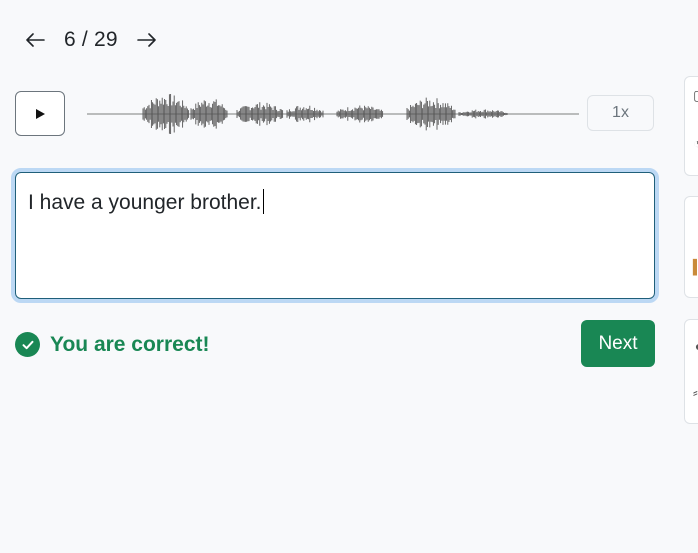 This screenshot has width=698, height=553. Describe the element at coordinates (130, 344) in the screenshot. I see `feedback-text: You are correct!` at that location.